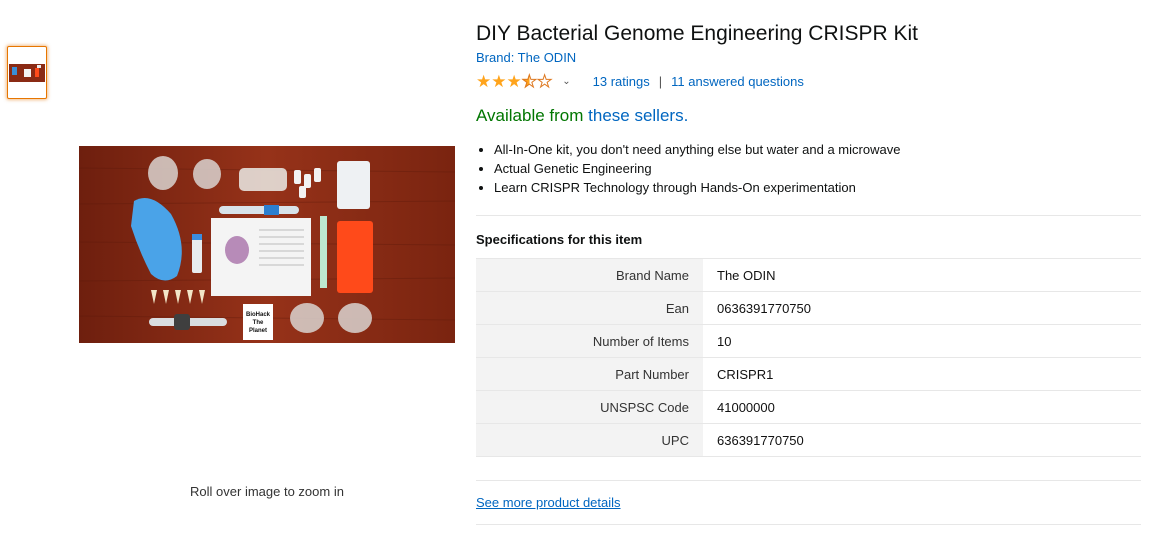 Image resolution: width=1152 pixels, height=555 pixels. I want to click on availability-text: Available from, so click(532, 115).